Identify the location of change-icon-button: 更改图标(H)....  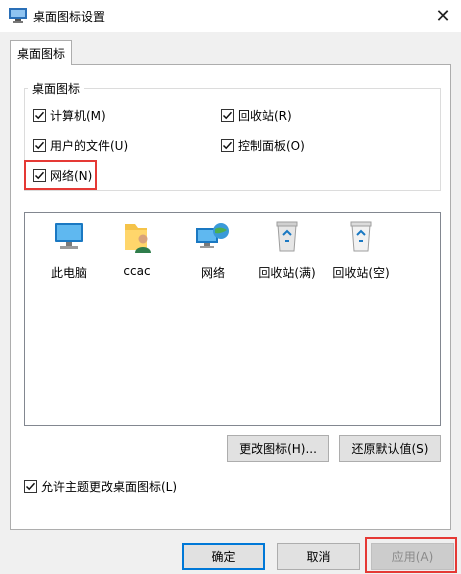
(278, 448).